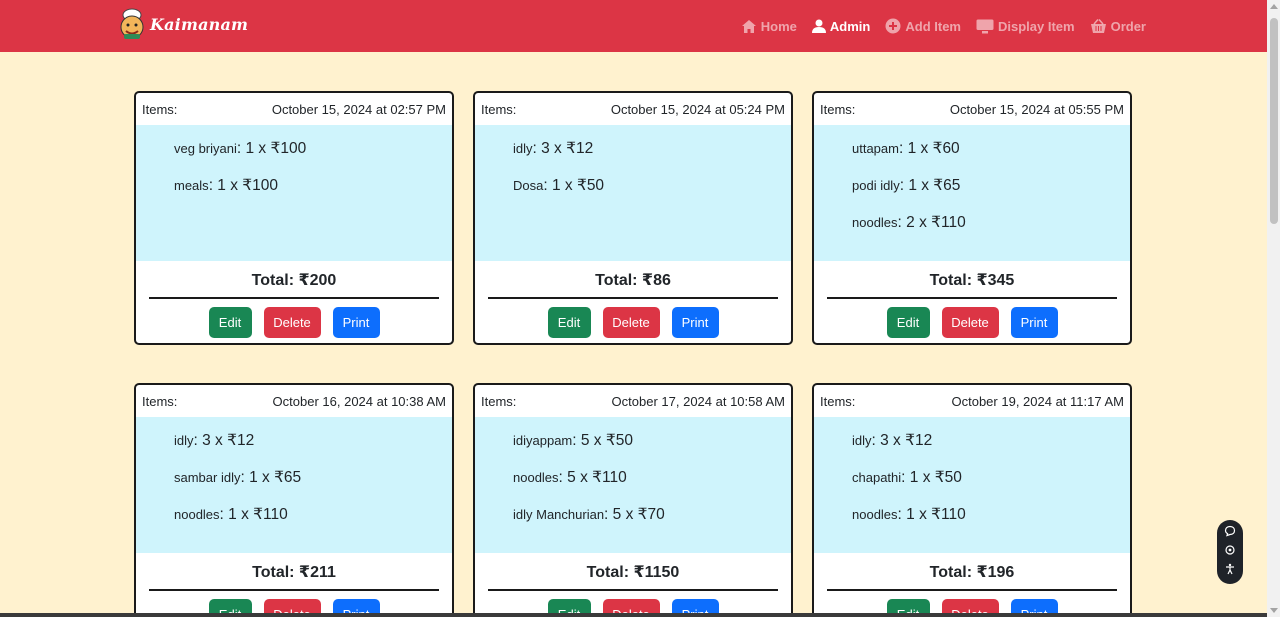  I want to click on nav-display-item: Display Item, so click(1025, 26).